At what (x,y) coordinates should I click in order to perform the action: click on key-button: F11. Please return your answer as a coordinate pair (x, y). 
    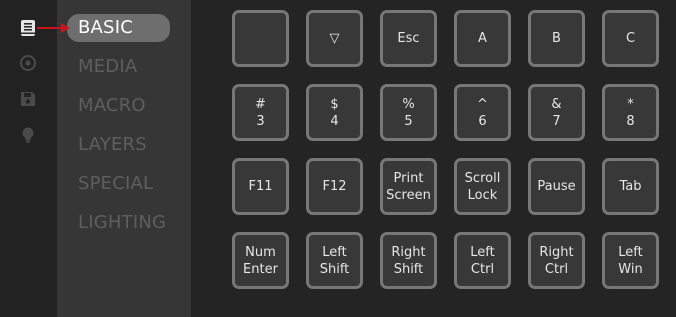
    Looking at the image, I should click on (260, 186).